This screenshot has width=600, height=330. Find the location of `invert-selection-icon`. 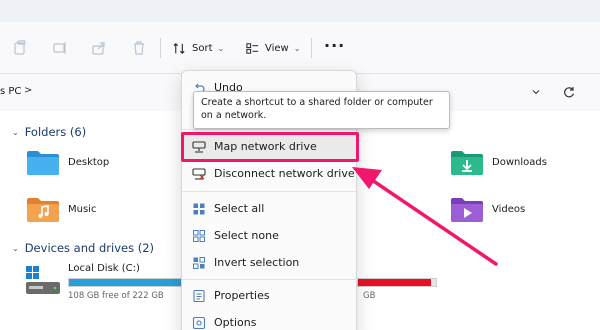

invert-selection-icon is located at coordinates (199, 263).